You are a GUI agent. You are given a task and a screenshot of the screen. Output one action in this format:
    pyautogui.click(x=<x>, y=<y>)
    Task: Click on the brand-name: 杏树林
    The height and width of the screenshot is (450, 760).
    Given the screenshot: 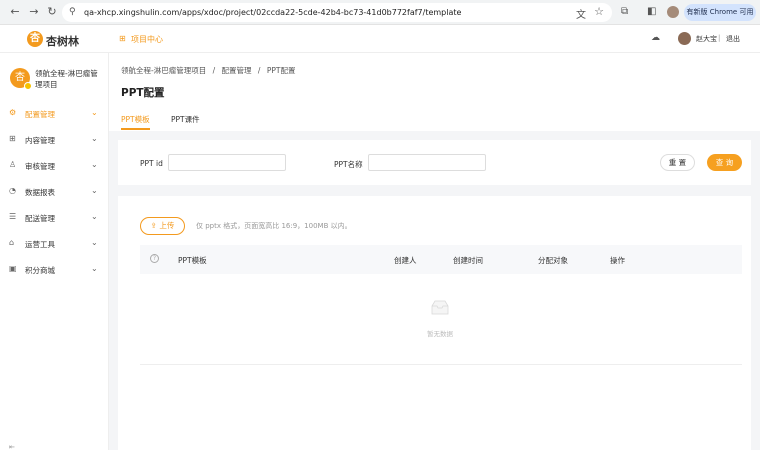 What is the action you would take?
    pyautogui.click(x=62, y=41)
    